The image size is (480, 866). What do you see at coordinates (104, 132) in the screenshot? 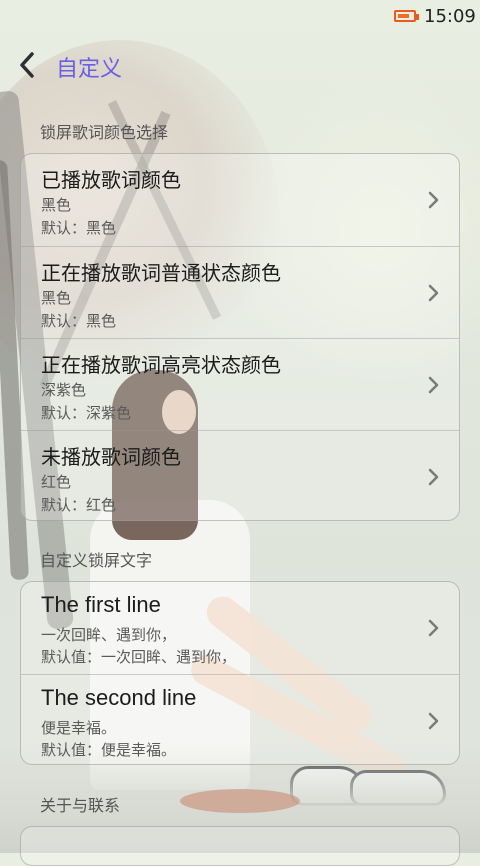
I see `section-header-lyric-colors: 锁屏歌词颜色选择` at bounding box center [104, 132].